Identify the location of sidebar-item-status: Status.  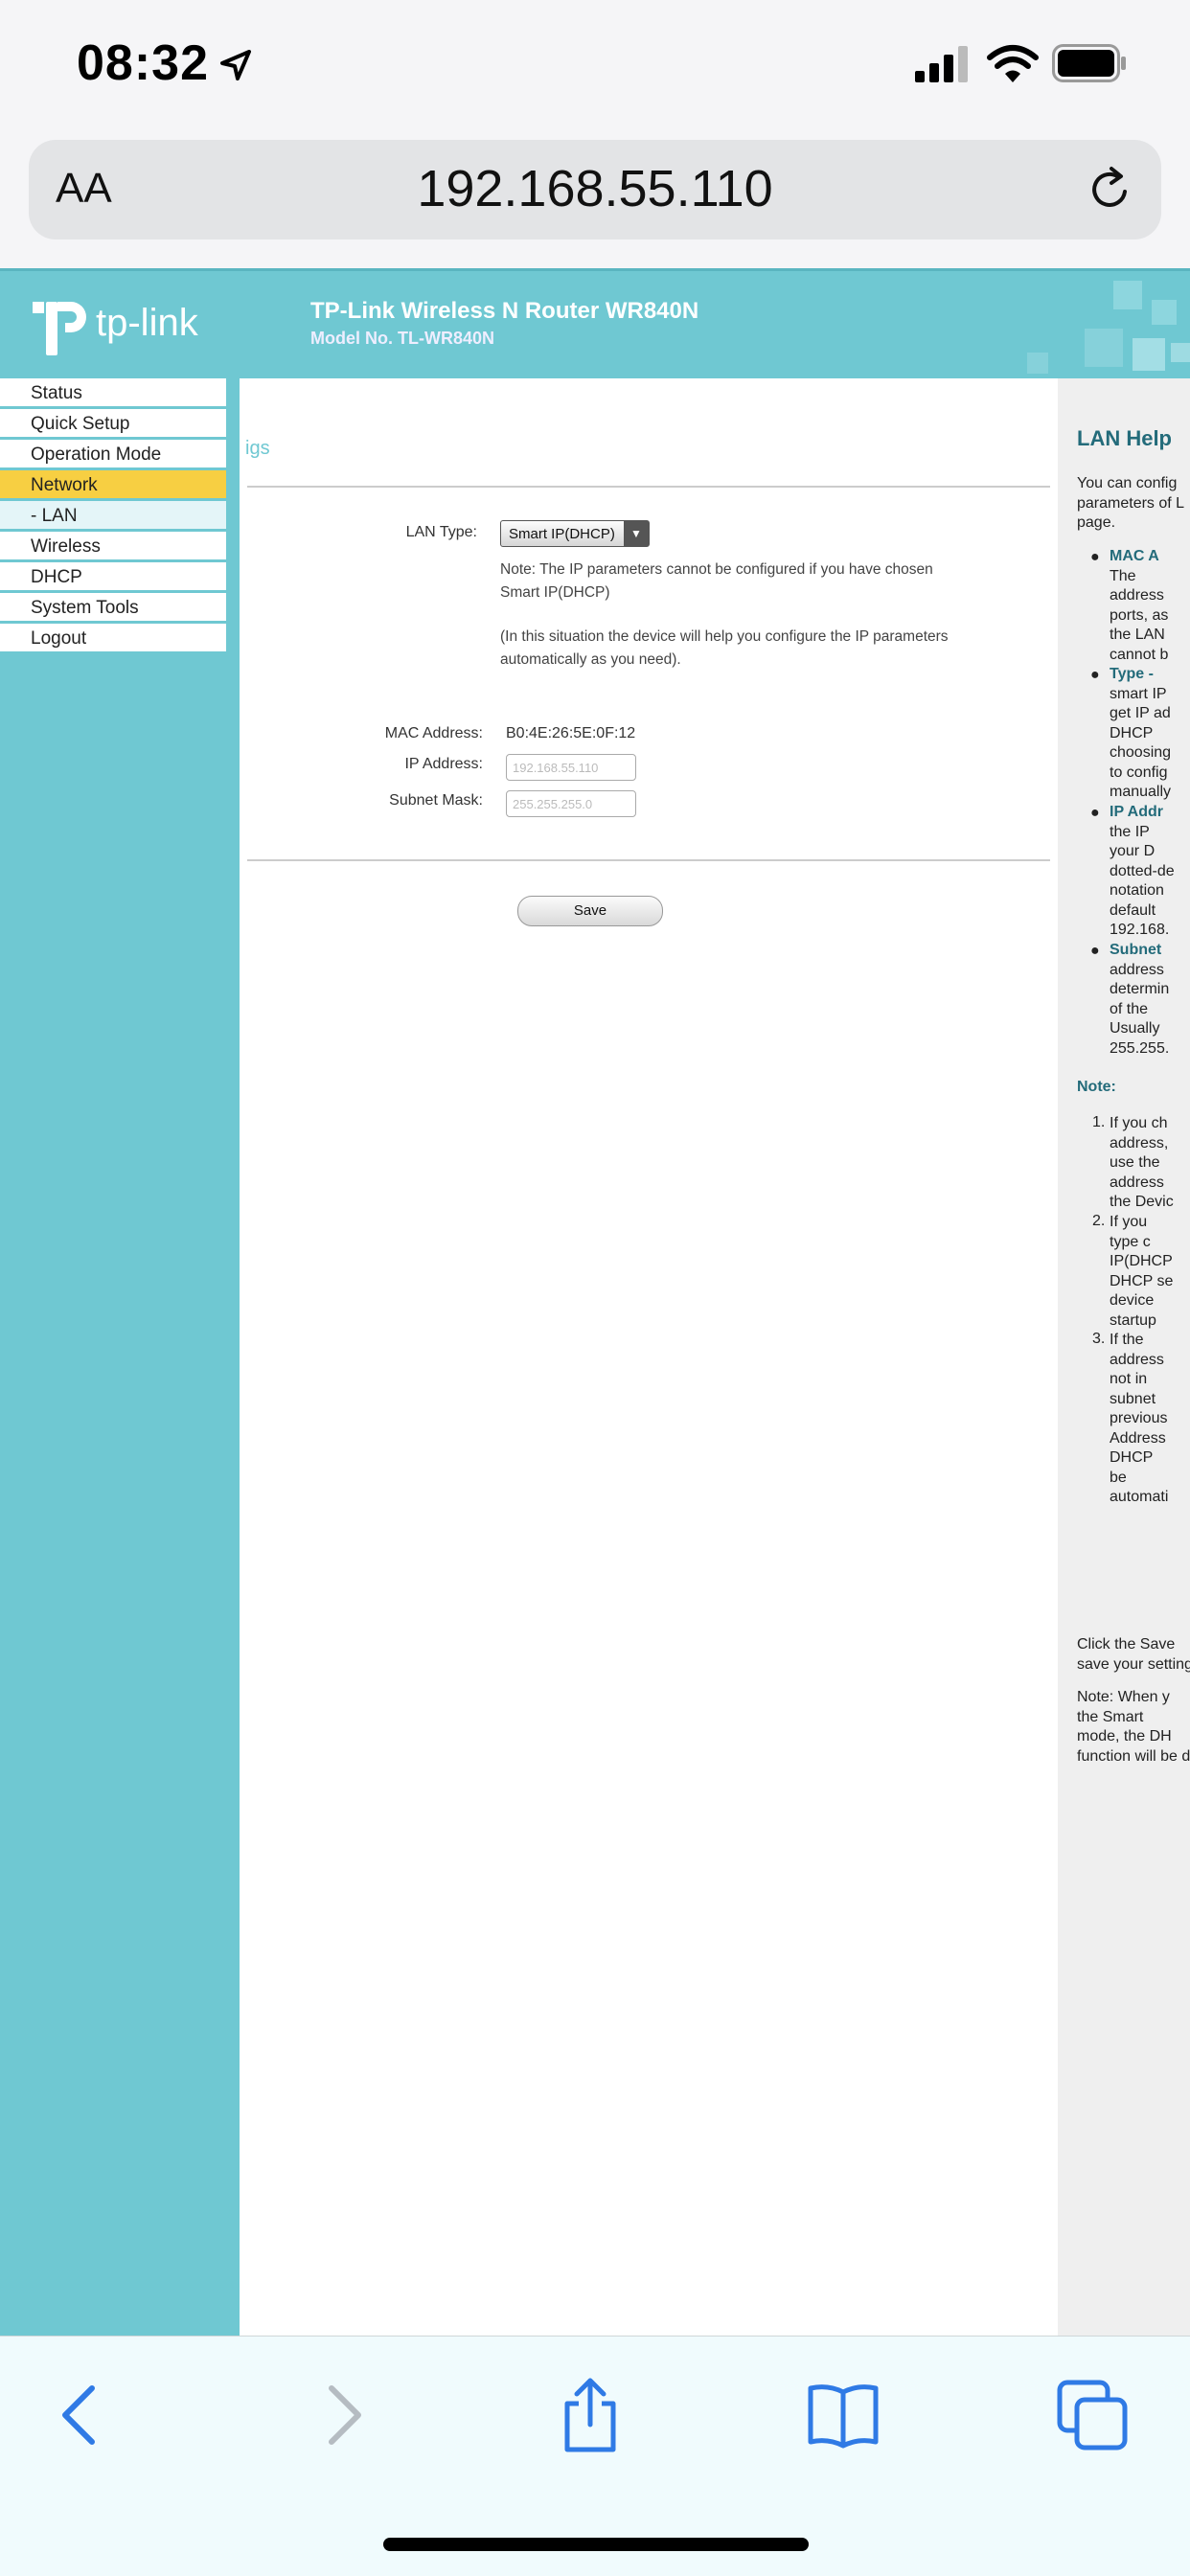
(113, 393).